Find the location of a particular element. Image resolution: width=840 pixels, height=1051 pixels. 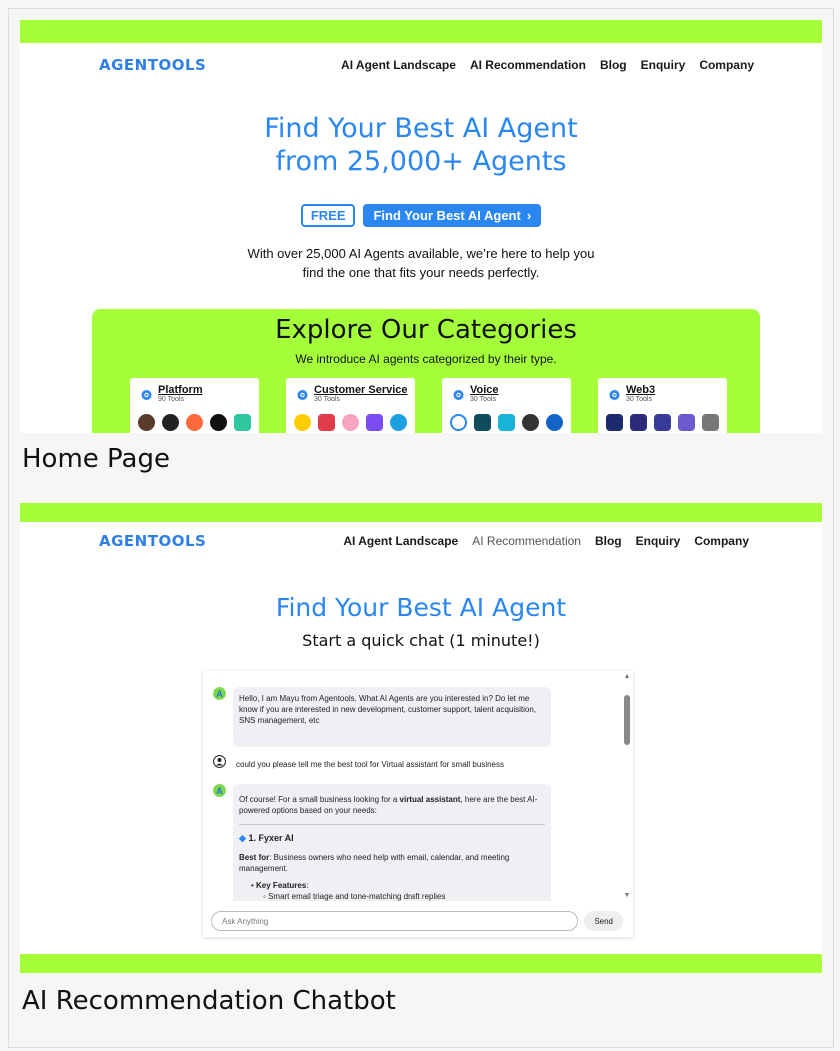

key-features-line: • Key Features: is located at coordinates (280, 885).